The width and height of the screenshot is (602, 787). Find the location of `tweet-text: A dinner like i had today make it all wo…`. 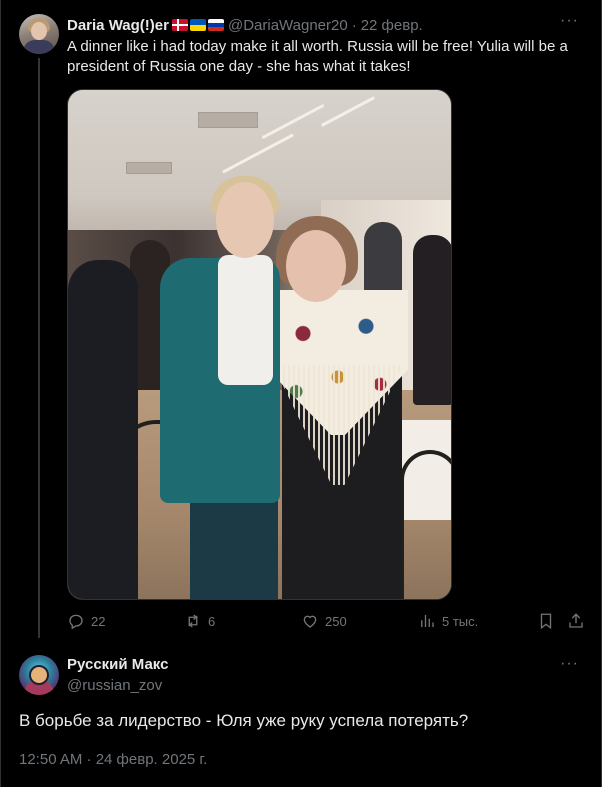

tweet-text: A dinner like i had today make it all wo… is located at coordinates (317, 56).